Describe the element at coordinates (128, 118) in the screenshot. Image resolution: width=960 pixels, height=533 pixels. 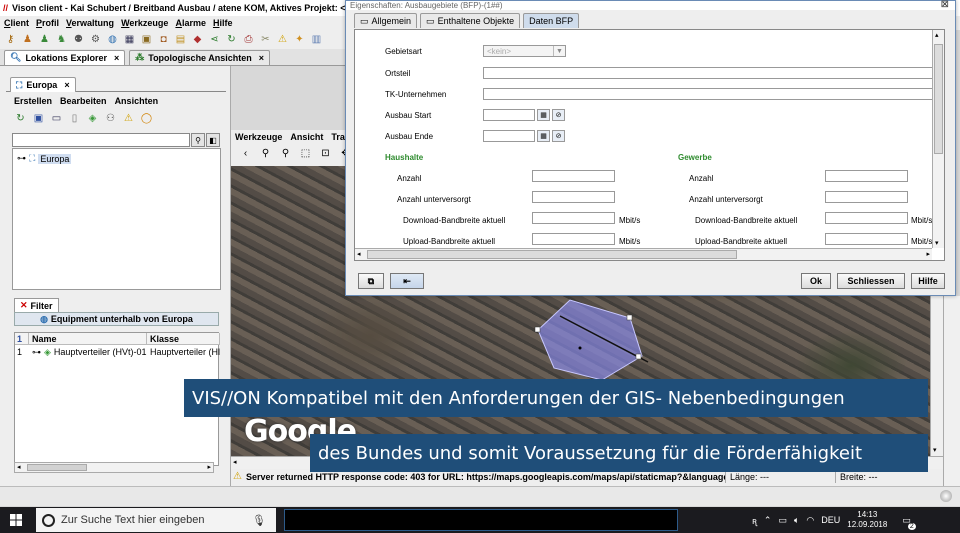
I see `warning-icon: ⚠` at that location.